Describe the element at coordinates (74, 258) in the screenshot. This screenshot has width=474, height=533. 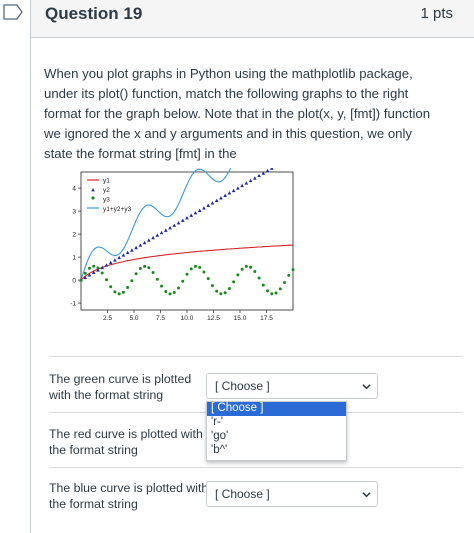
I see `y-tick-label: 1` at that location.